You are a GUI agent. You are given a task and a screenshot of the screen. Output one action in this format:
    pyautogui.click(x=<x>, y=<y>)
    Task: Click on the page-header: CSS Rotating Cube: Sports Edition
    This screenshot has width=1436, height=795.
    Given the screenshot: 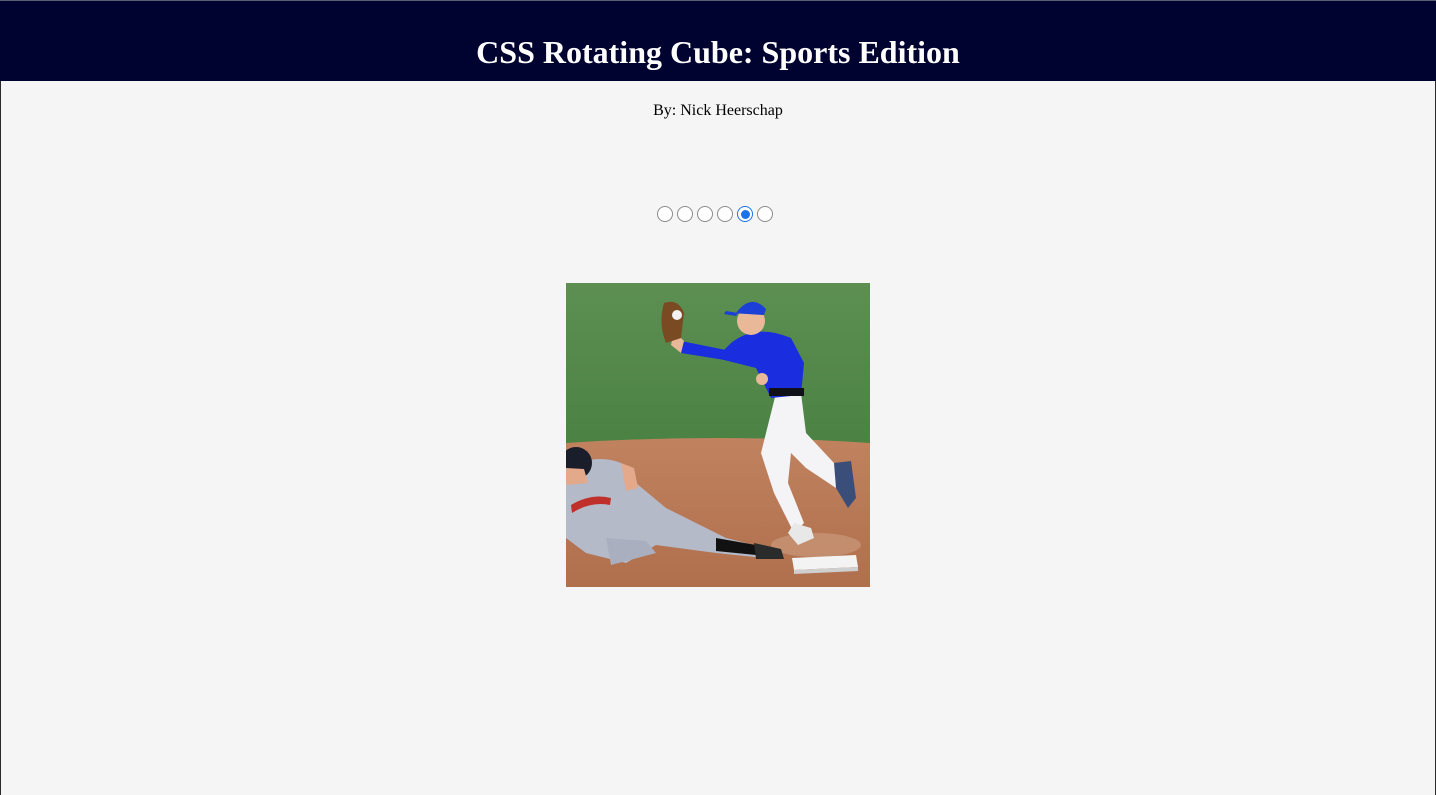 What is the action you would take?
    pyautogui.click(x=718, y=40)
    